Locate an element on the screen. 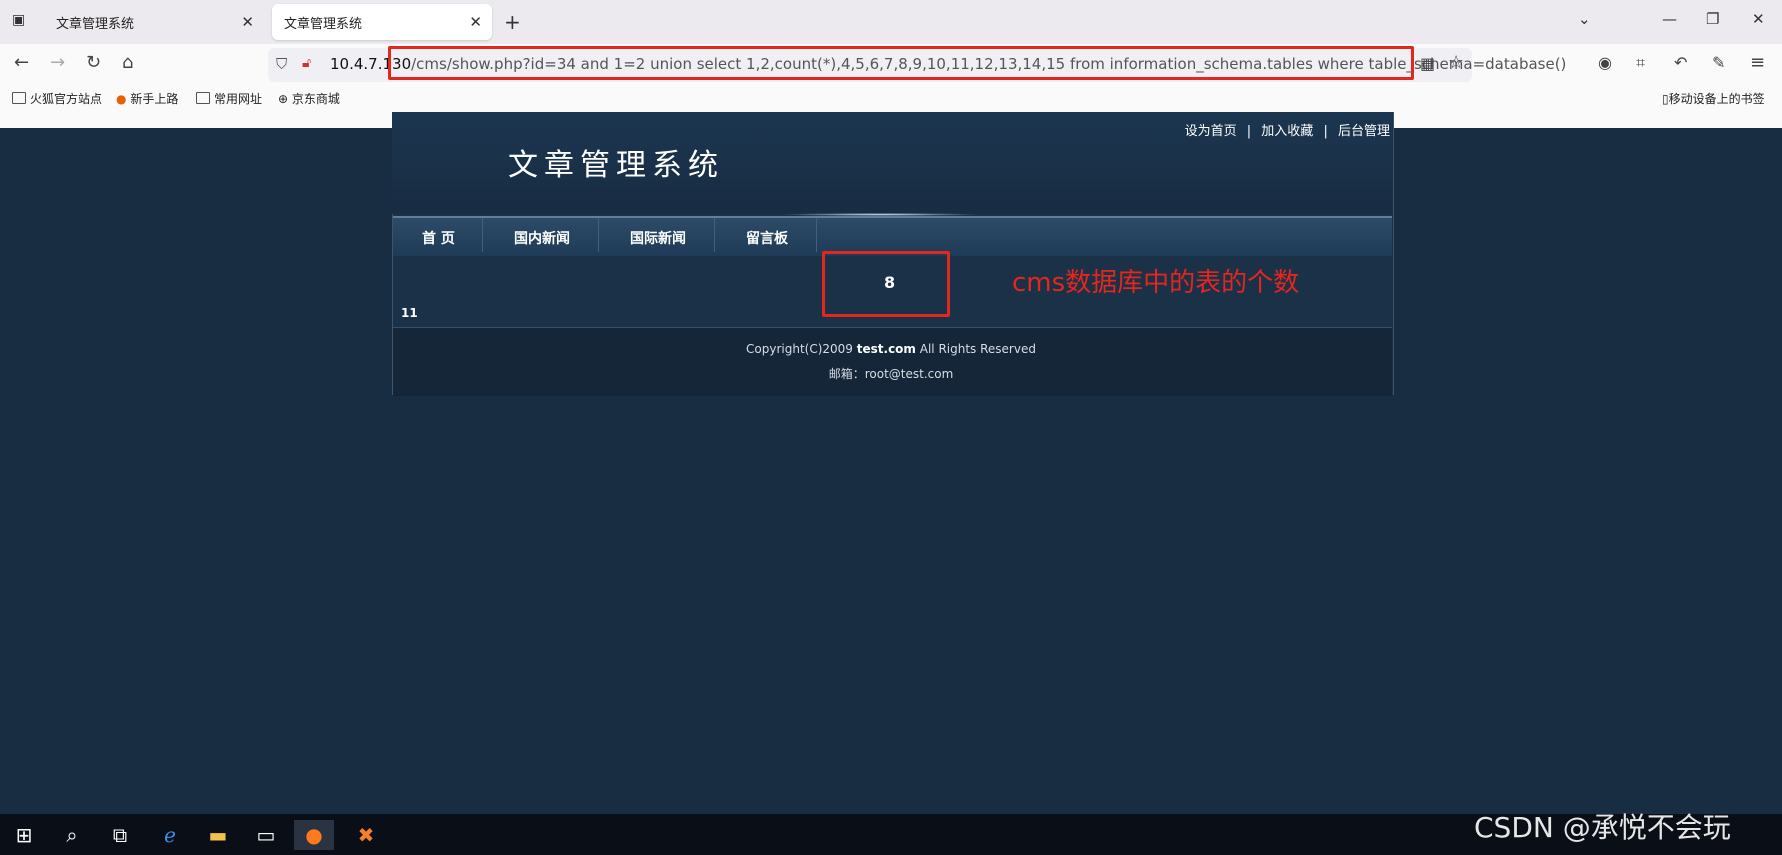 This screenshot has height=855, width=1782. bookmark-item: 常用网址 is located at coordinates (229, 98).